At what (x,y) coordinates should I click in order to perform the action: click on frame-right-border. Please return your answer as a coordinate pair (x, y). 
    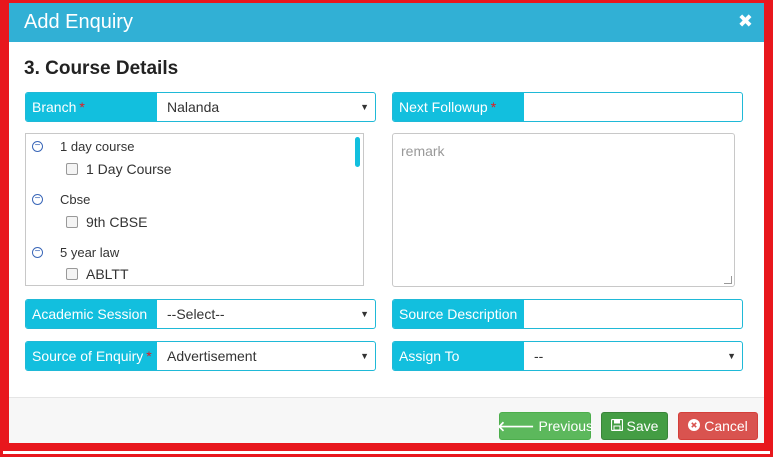
    Looking at the image, I should click on (767, 223).